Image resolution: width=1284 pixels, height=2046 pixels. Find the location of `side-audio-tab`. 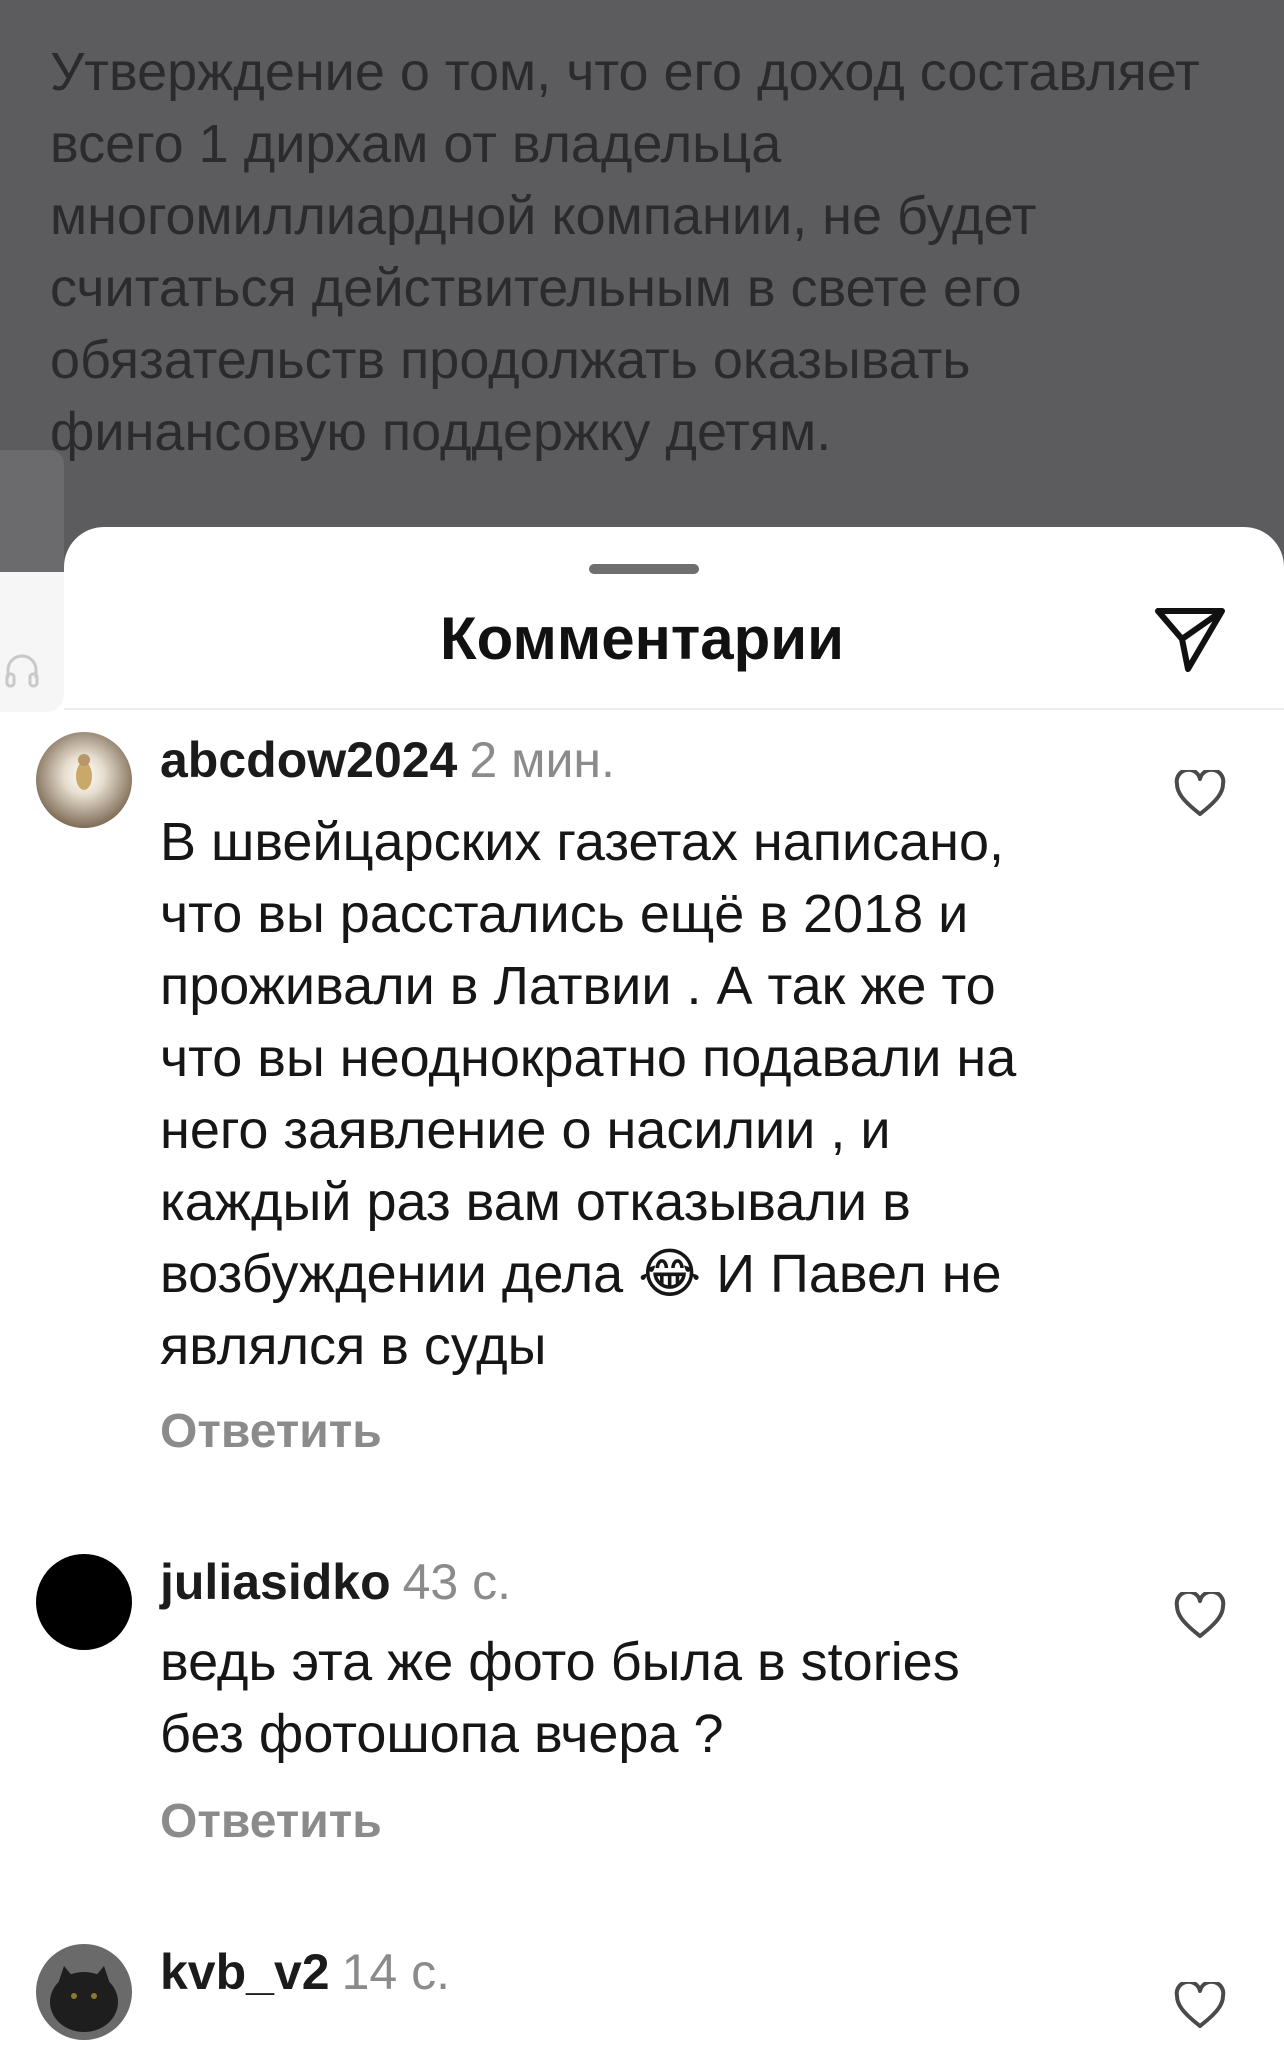

side-audio-tab is located at coordinates (32, 642).